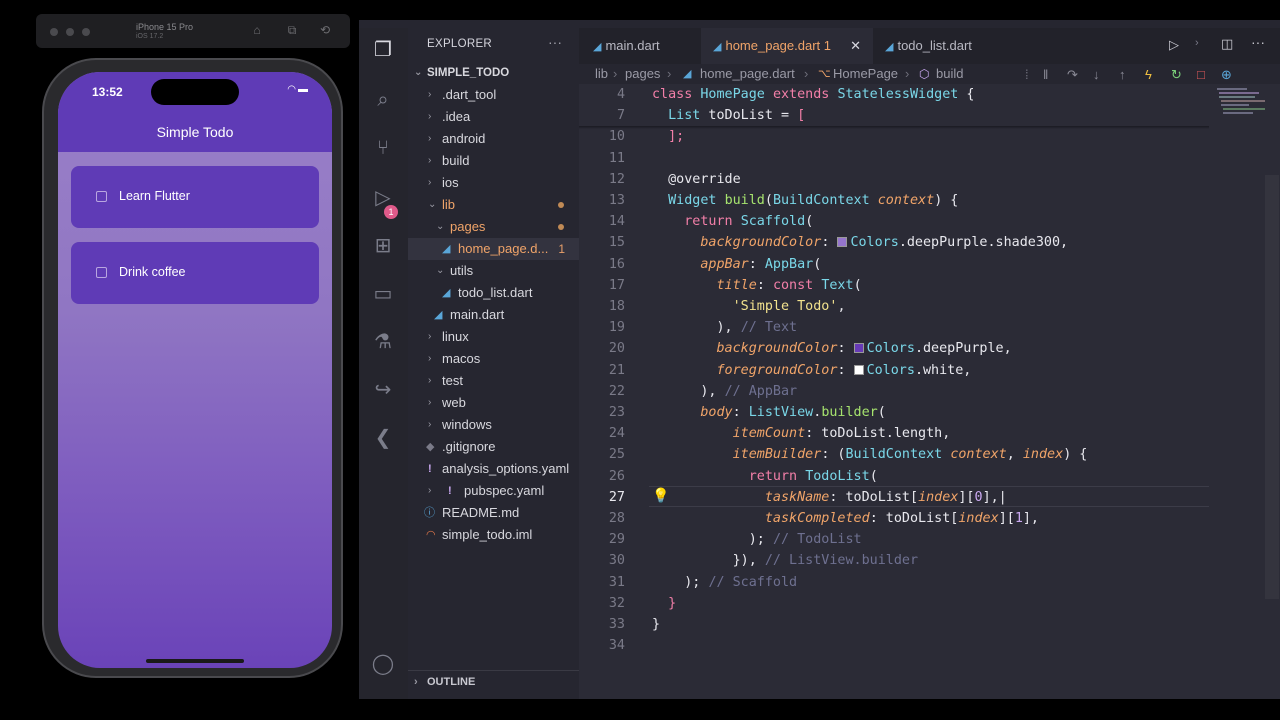  Describe the element at coordinates (493, 139) in the screenshot. I see `tree-item: › android` at that location.